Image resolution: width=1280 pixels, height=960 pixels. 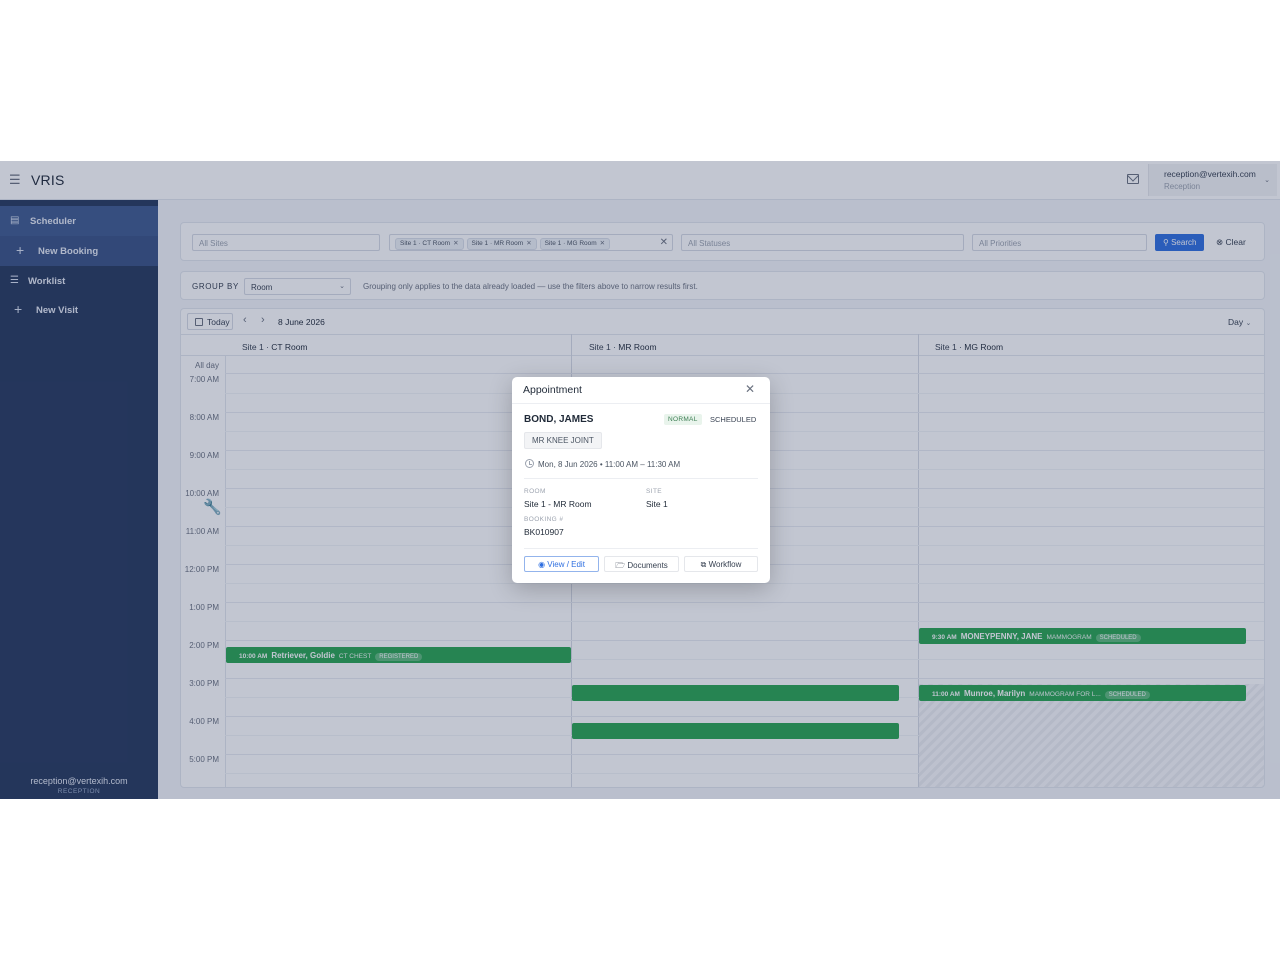 What do you see at coordinates (563, 440) in the screenshot?
I see `procedure-chip: MR KNEE JOINT` at bounding box center [563, 440].